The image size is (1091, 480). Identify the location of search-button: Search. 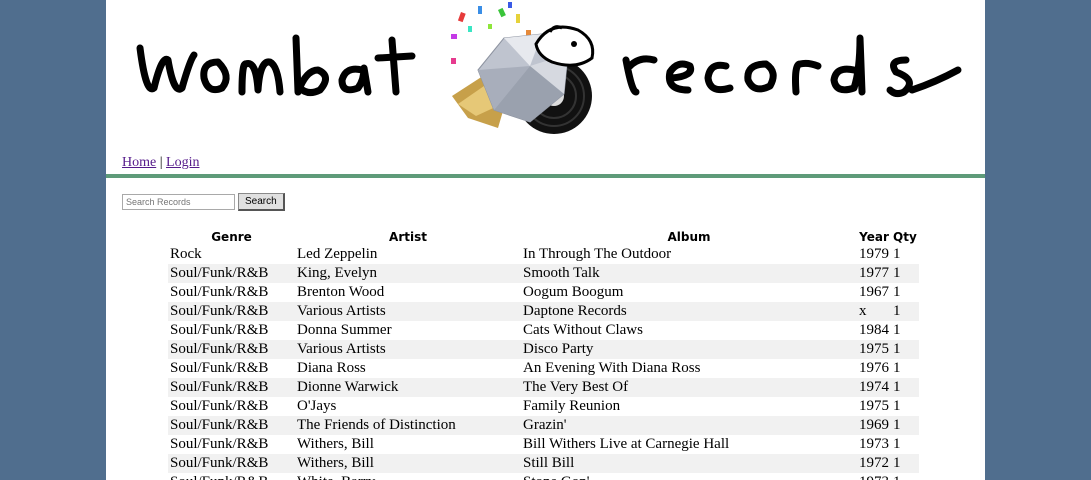
(261, 202).